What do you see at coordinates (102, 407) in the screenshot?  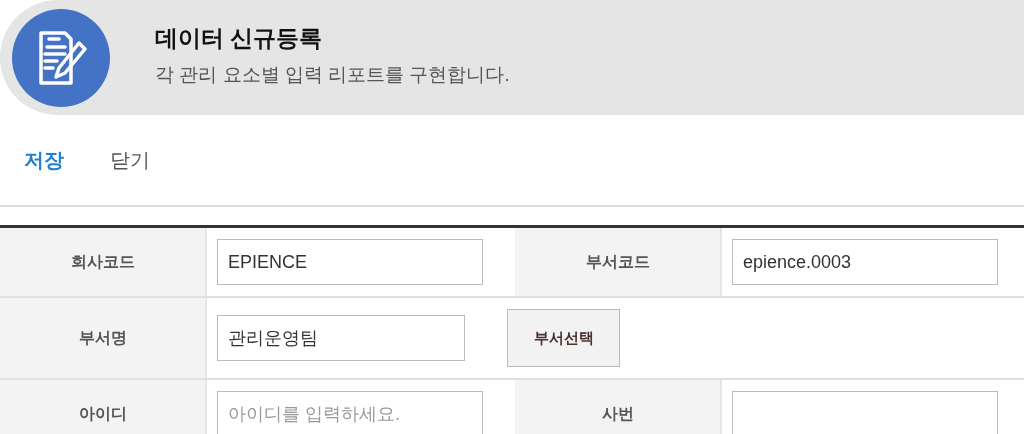 I see `field-label: 아이디` at bounding box center [102, 407].